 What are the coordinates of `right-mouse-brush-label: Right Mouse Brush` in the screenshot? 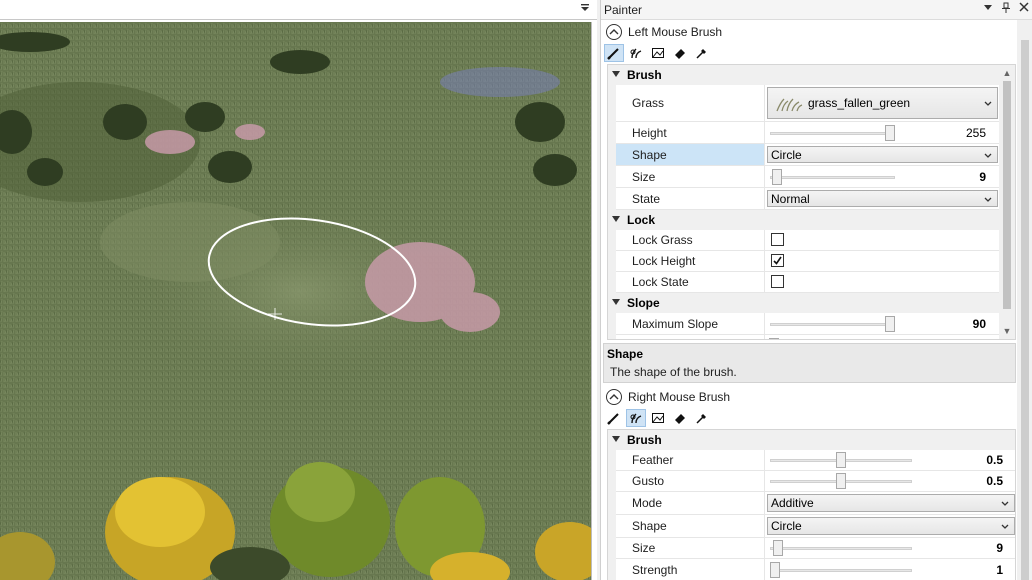 It's located at (679, 397).